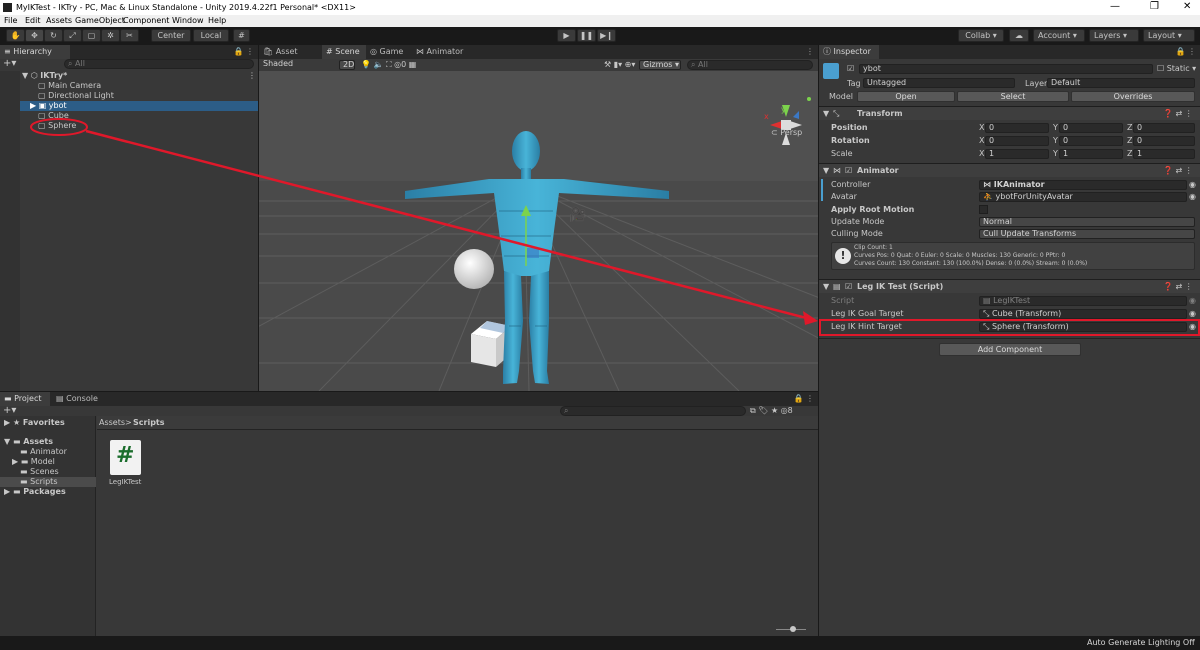 This screenshot has width=1200, height=650. What do you see at coordinates (474, 269) in the screenshot?
I see `sphere-object` at bounding box center [474, 269].